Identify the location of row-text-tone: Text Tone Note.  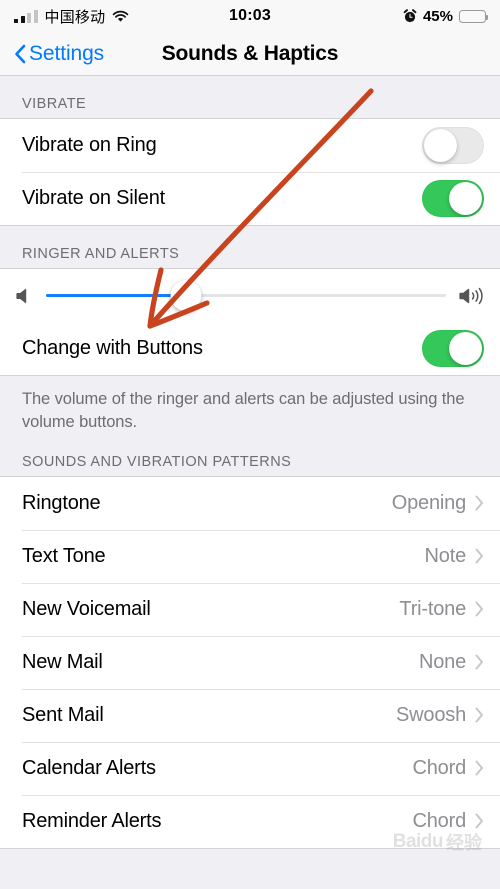
(250, 556).